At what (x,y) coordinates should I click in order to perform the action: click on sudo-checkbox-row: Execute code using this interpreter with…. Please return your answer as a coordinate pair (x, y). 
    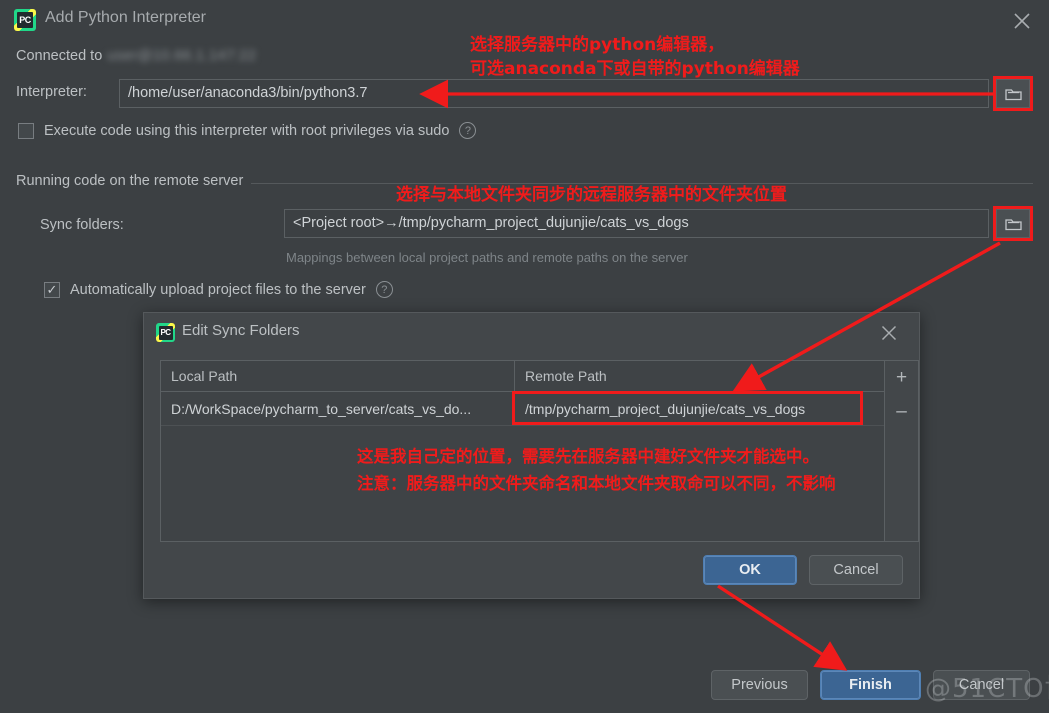
    Looking at the image, I should click on (247, 130).